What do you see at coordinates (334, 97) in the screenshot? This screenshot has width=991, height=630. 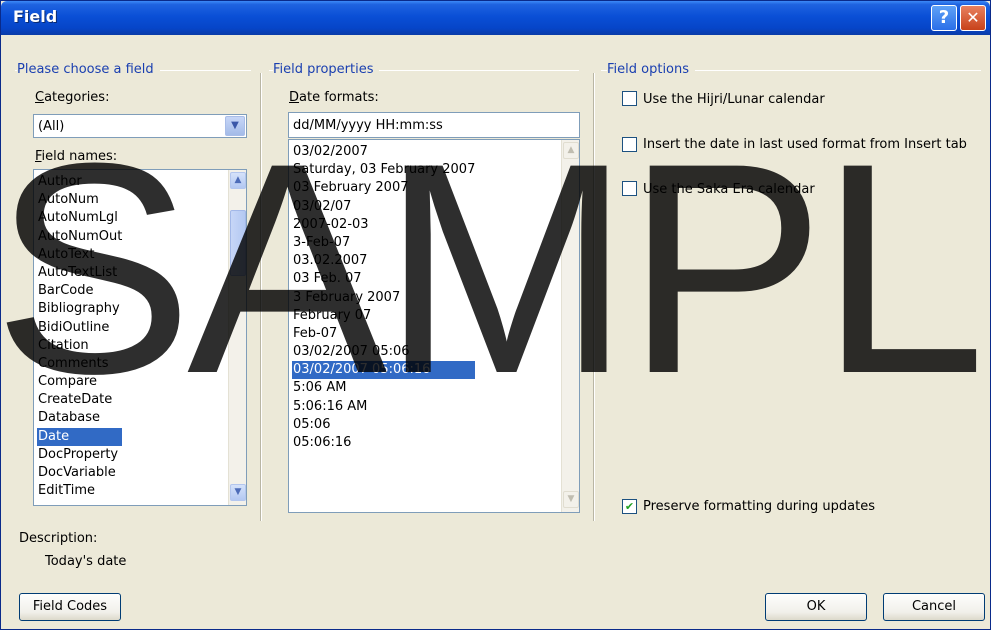 I see `date-formats-label: Date formats:` at bounding box center [334, 97].